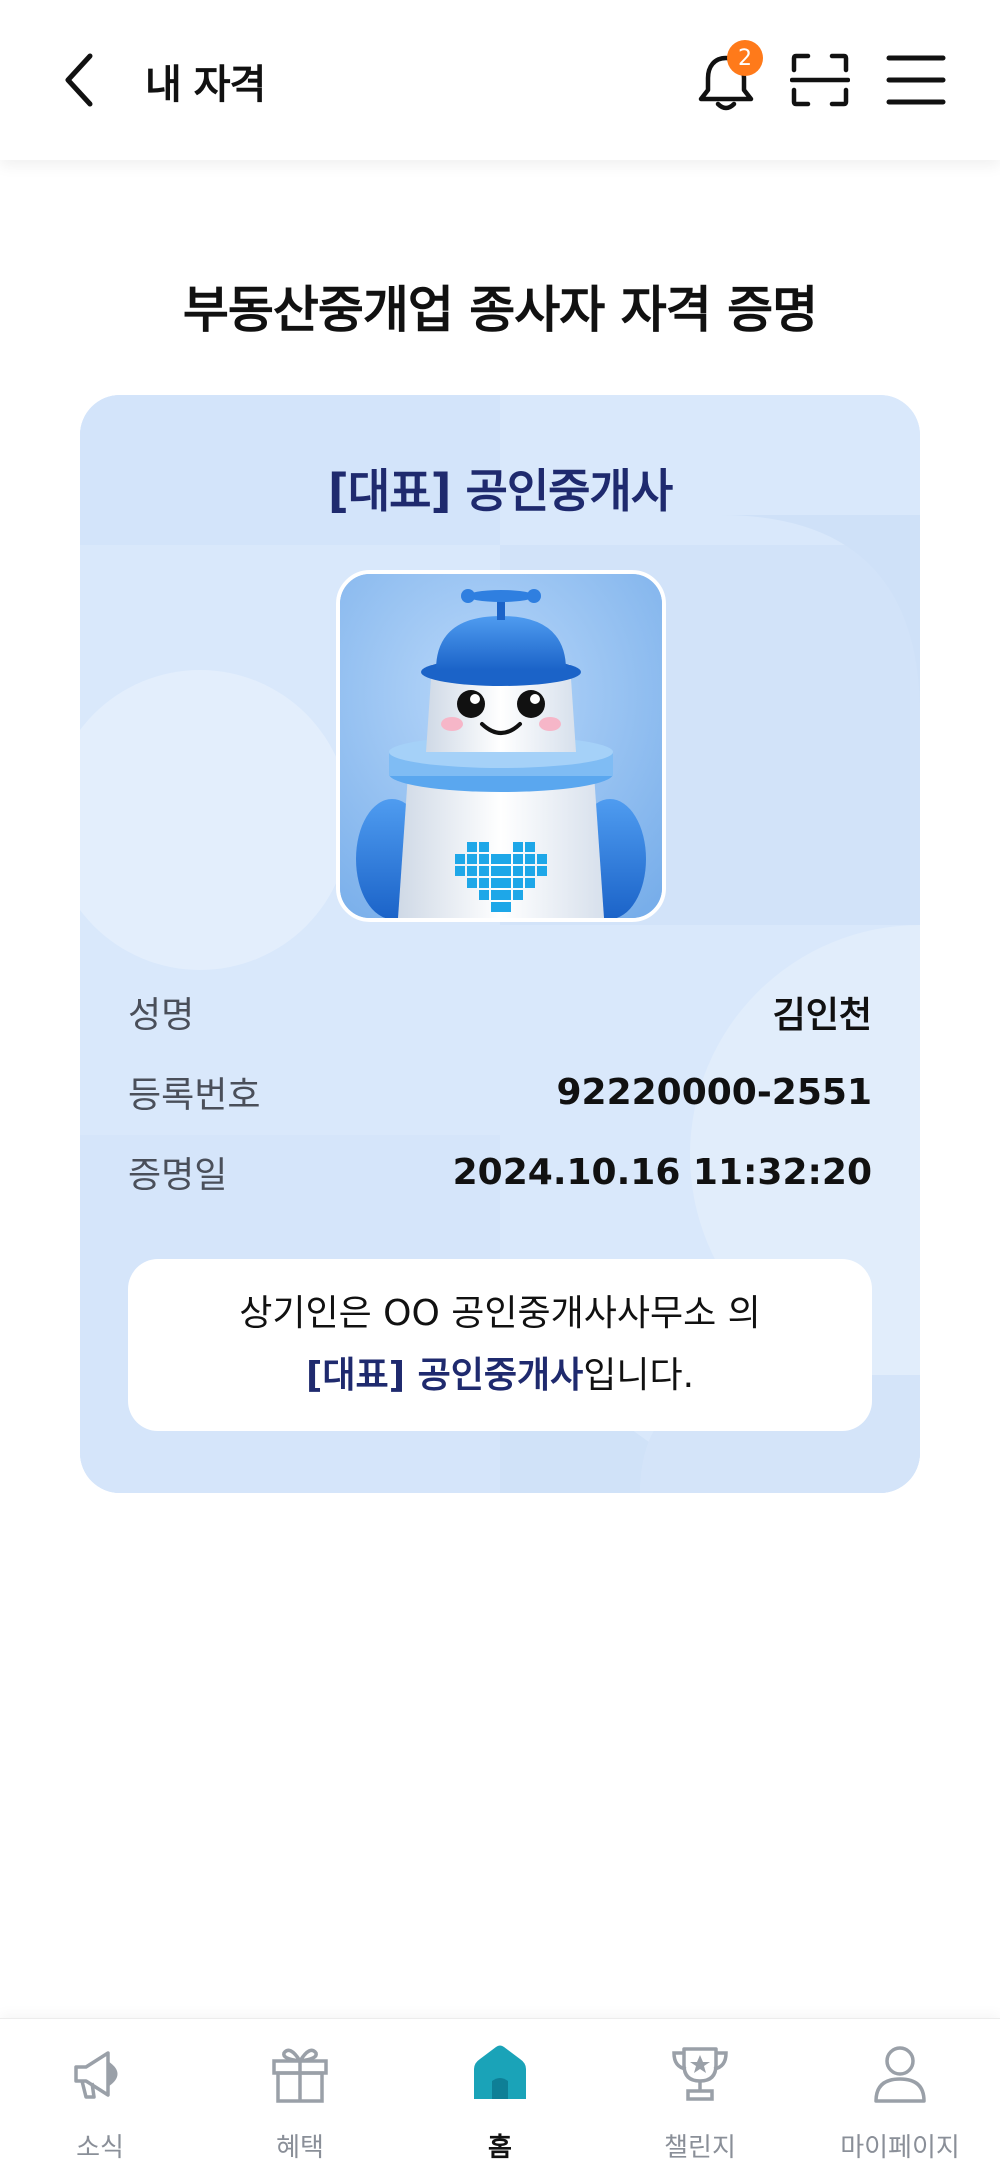 The width and height of the screenshot is (1000, 2165). Describe the element at coordinates (700, 2148) in the screenshot. I see `nav-label: 챌린지` at that location.